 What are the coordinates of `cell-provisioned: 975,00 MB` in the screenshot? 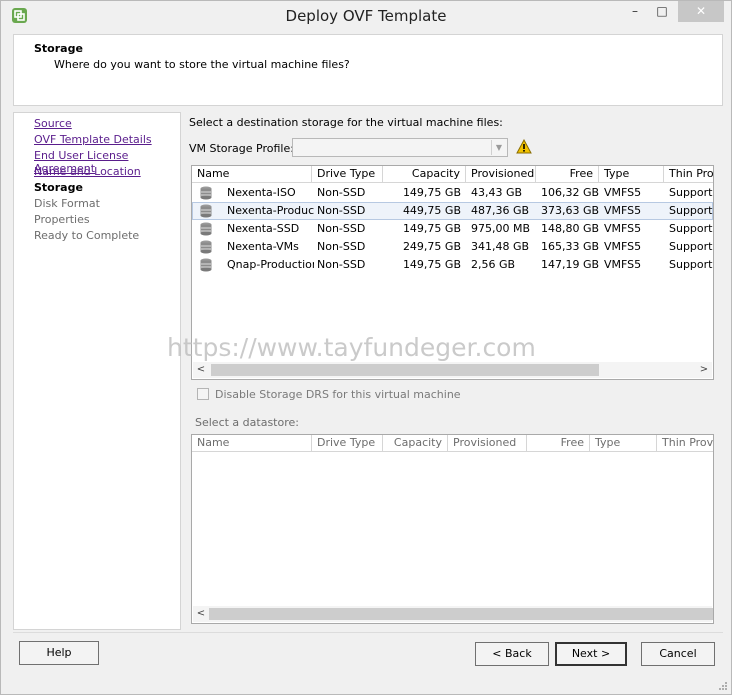 It's located at (501, 228).